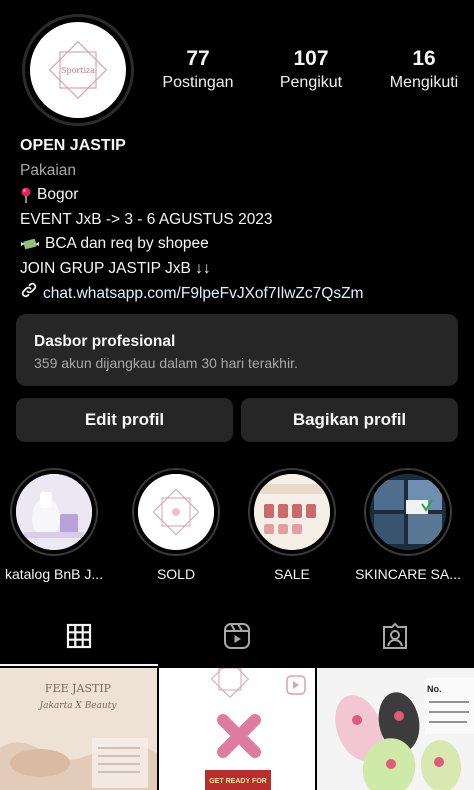 This screenshot has height=790, width=474. Describe the element at coordinates (292, 512) in the screenshot. I see `highlight-sale-thumb` at that location.